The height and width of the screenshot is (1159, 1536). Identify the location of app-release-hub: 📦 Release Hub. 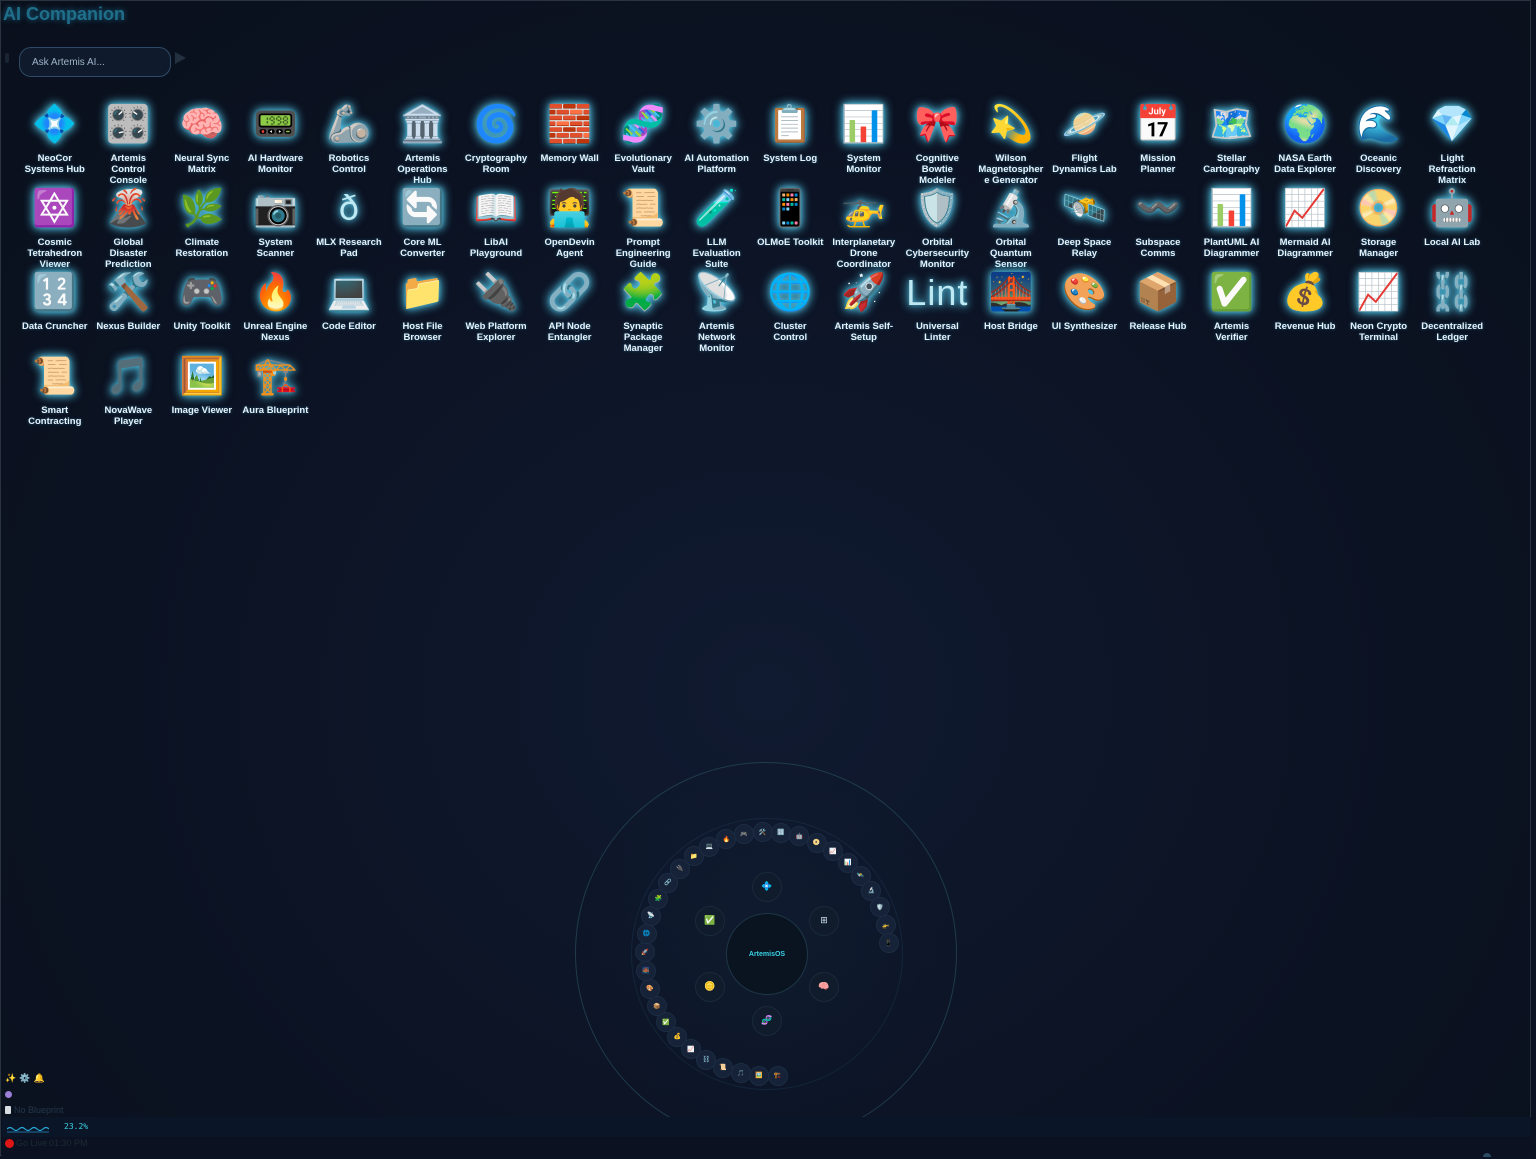
(1158, 313).